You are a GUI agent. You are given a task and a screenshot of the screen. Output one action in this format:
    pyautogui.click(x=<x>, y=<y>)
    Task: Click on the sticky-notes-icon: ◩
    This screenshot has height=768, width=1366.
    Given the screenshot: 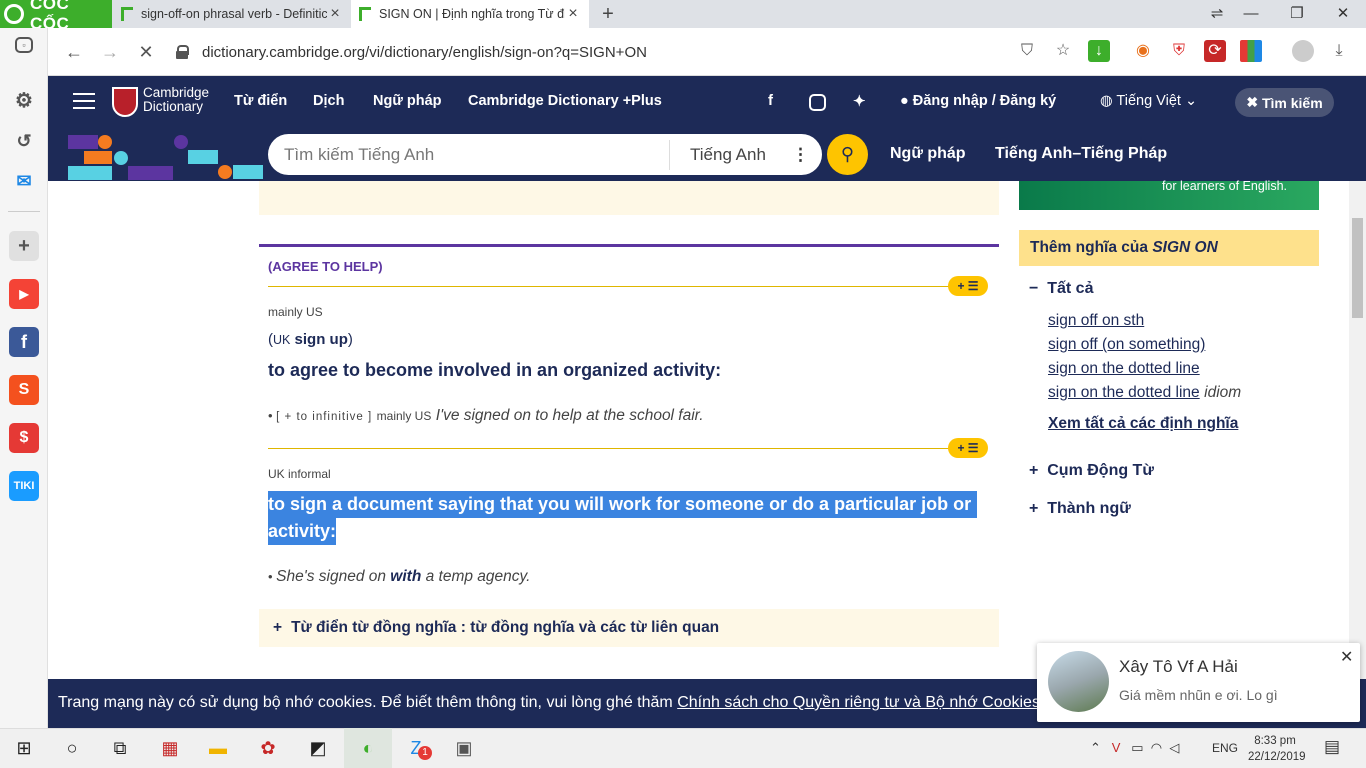 What is the action you would take?
    pyautogui.click(x=318, y=748)
    